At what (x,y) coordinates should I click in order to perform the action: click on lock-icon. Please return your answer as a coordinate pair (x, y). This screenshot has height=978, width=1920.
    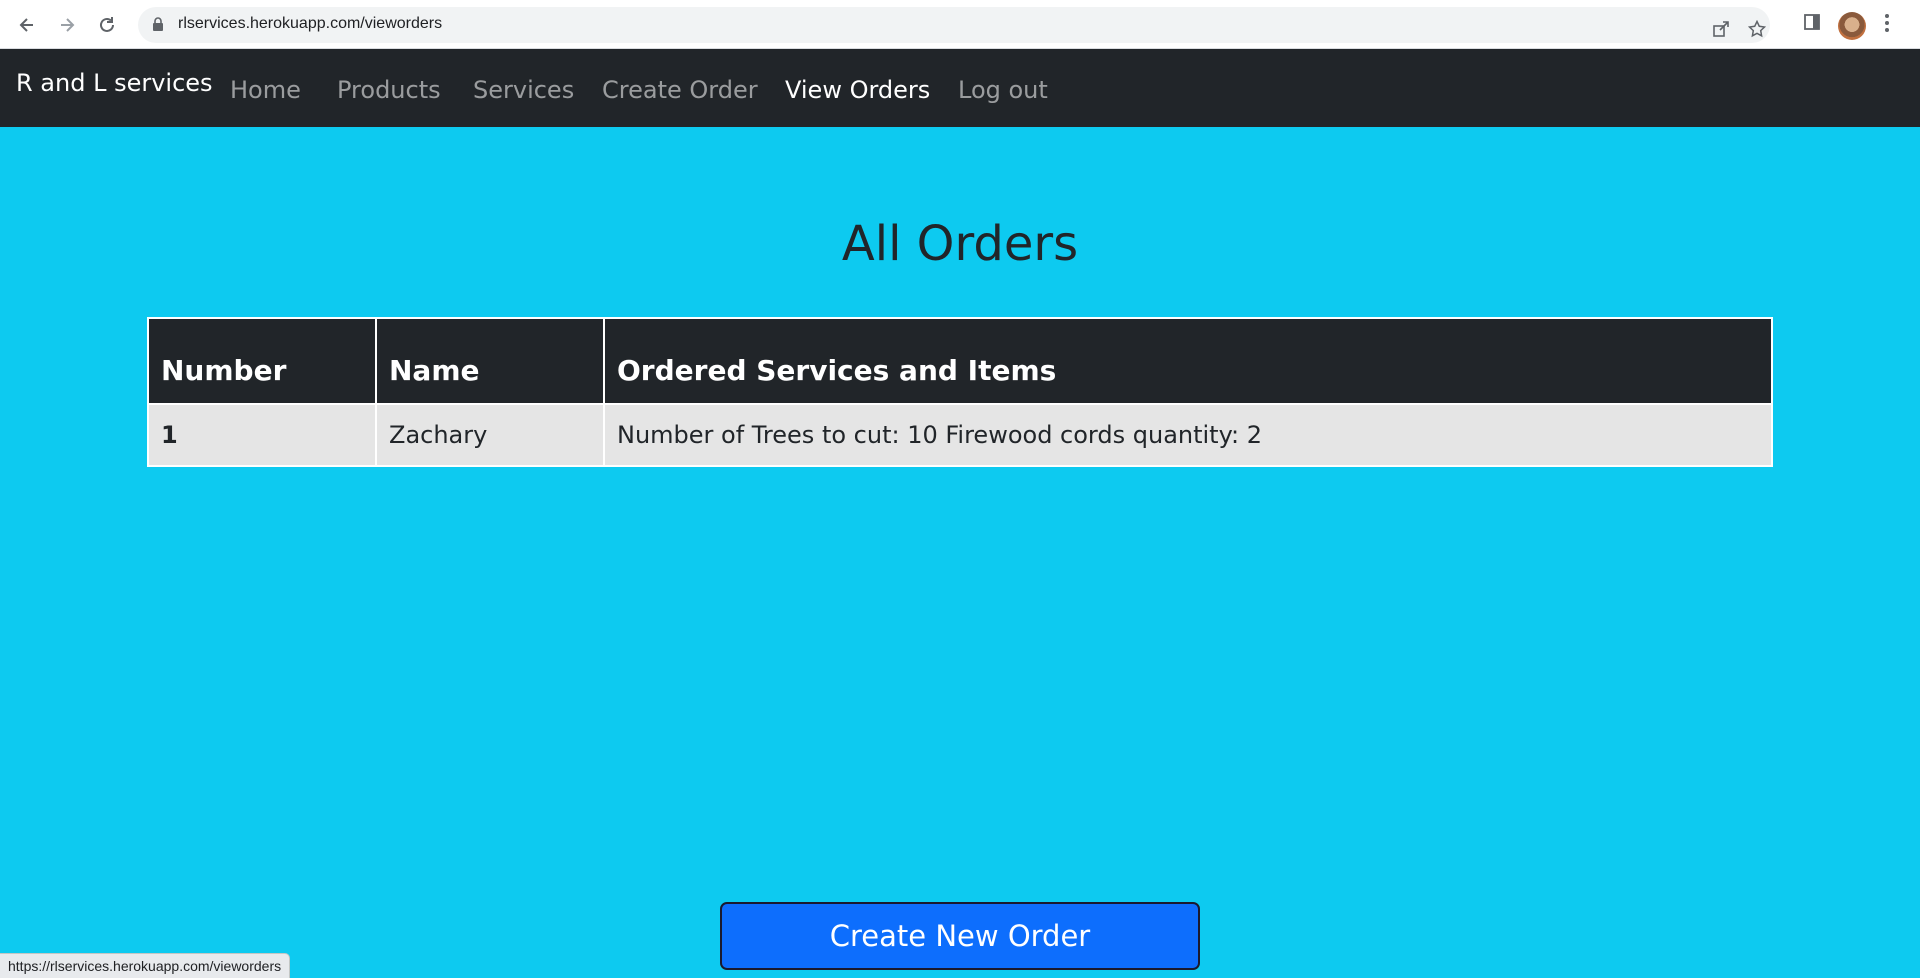
    Looking at the image, I should click on (158, 26).